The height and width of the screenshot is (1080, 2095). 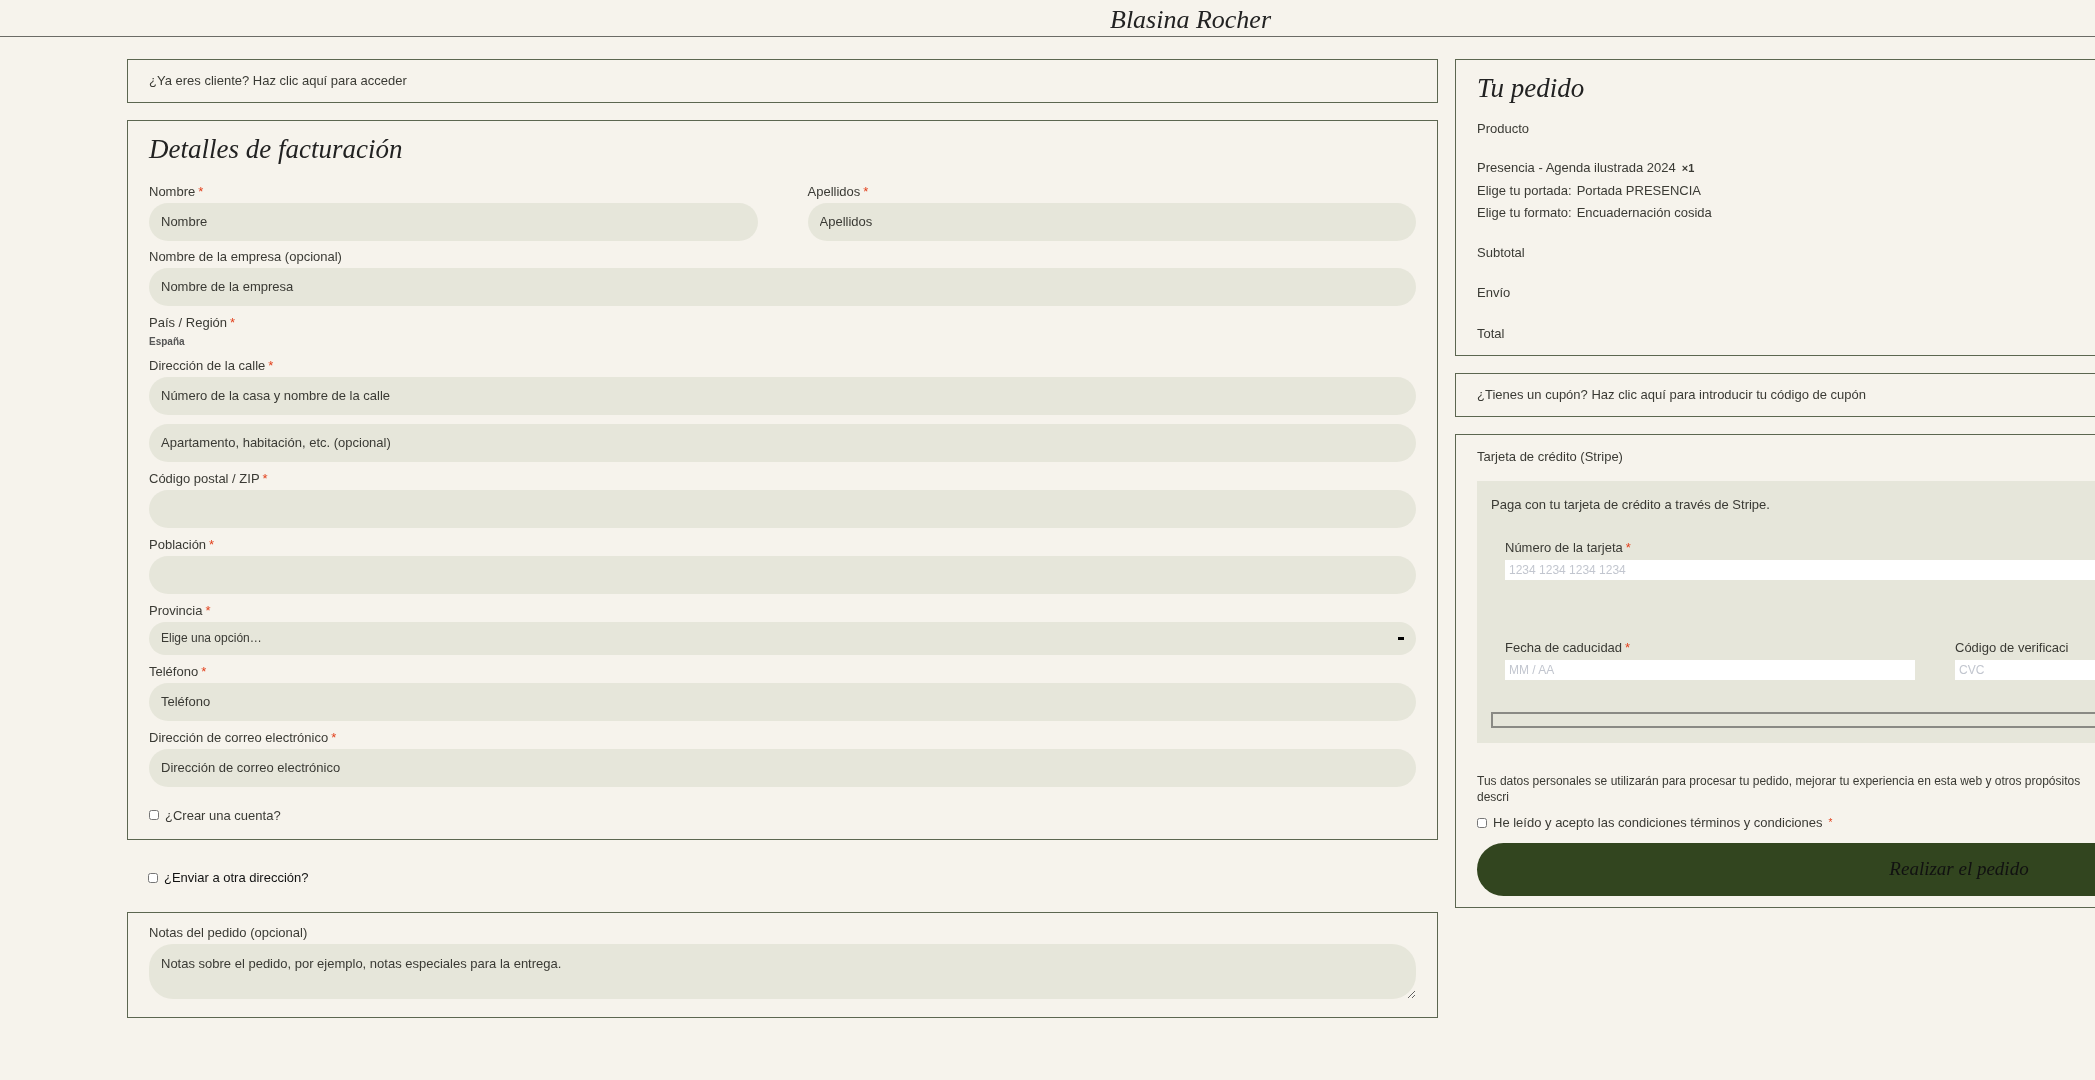 I want to click on field-label: Número de la tarjeta, so click(x=1564, y=548).